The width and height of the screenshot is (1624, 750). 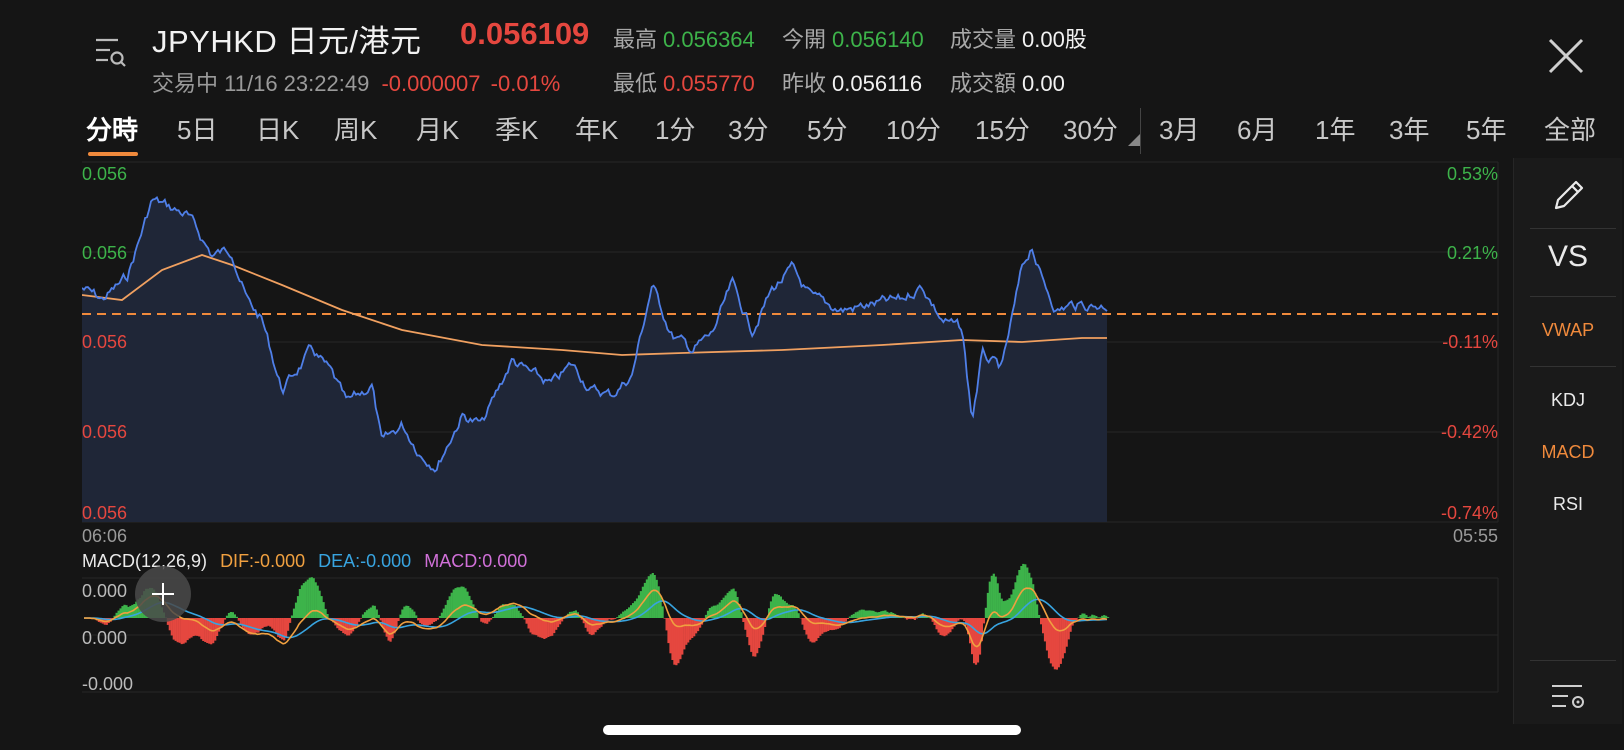 What do you see at coordinates (1335, 128) in the screenshot?
I see `tab-1year: 1年` at bounding box center [1335, 128].